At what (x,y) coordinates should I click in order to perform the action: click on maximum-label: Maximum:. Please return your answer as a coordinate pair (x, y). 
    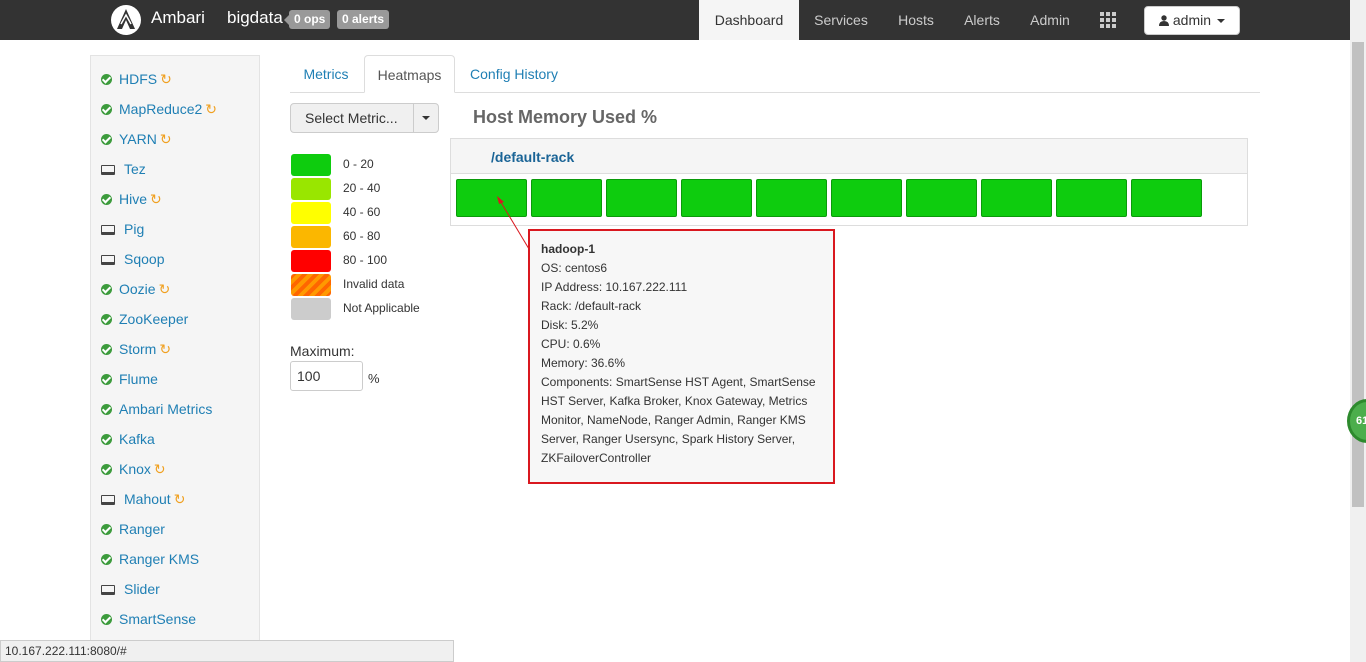
    Looking at the image, I should click on (322, 351).